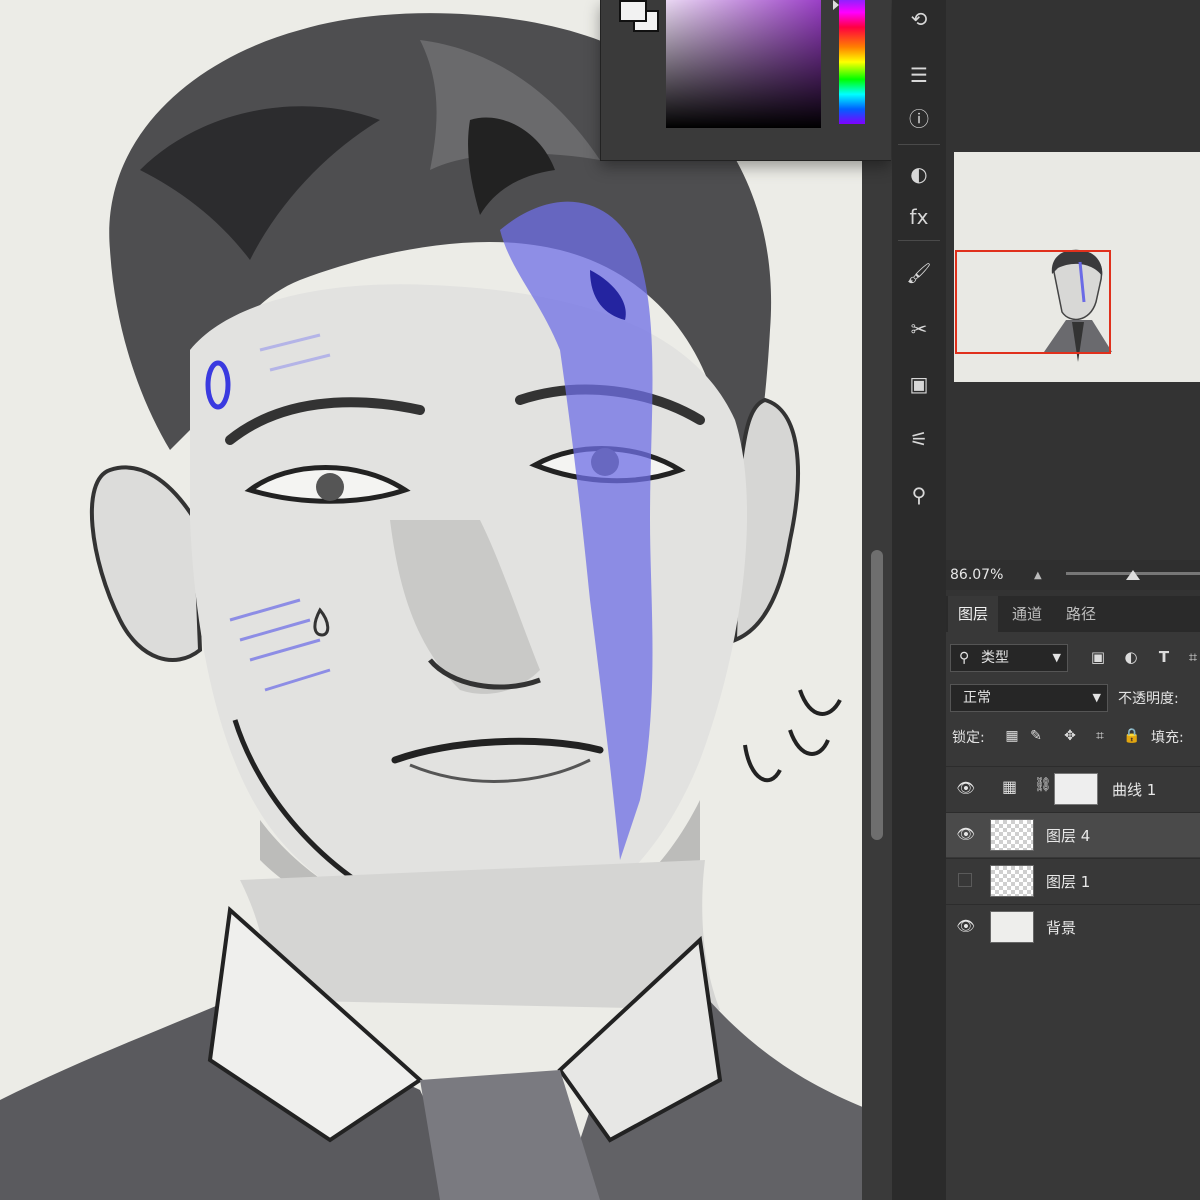 The width and height of the screenshot is (1200, 1200). Describe the element at coordinates (1029, 698) in the screenshot. I see `blend-mode-select: 正常 ▼` at that location.